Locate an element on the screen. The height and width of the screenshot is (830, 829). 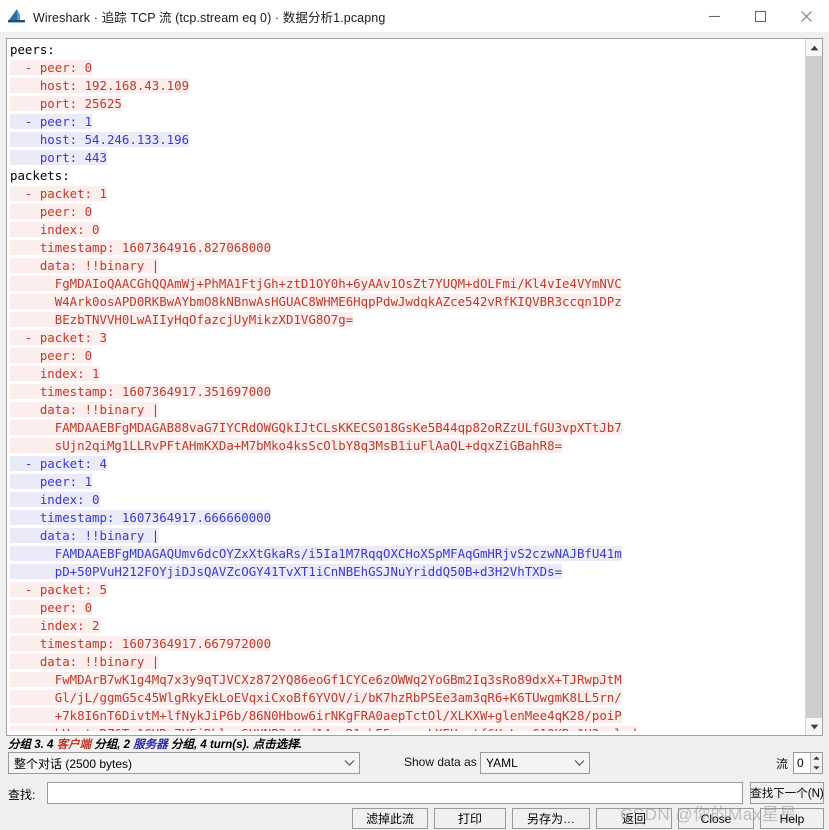
status-mid: 分组, 2 is located at coordinates (112, 745).